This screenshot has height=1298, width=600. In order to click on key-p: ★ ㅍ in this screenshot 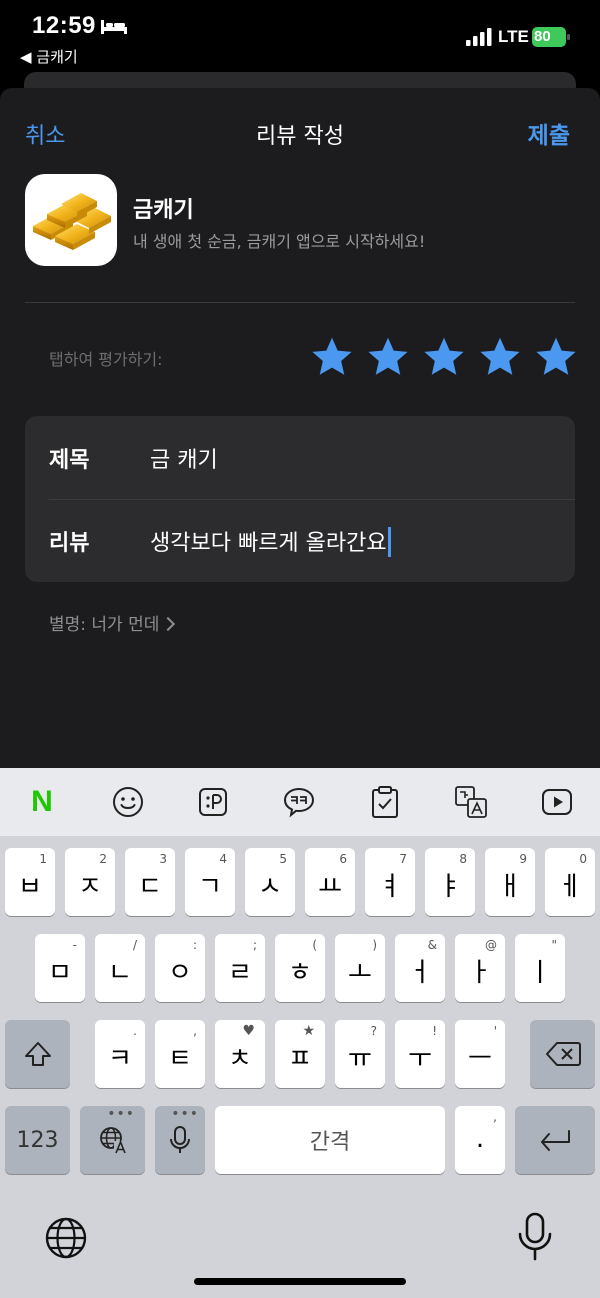, I will do `click(300, 1054)`.